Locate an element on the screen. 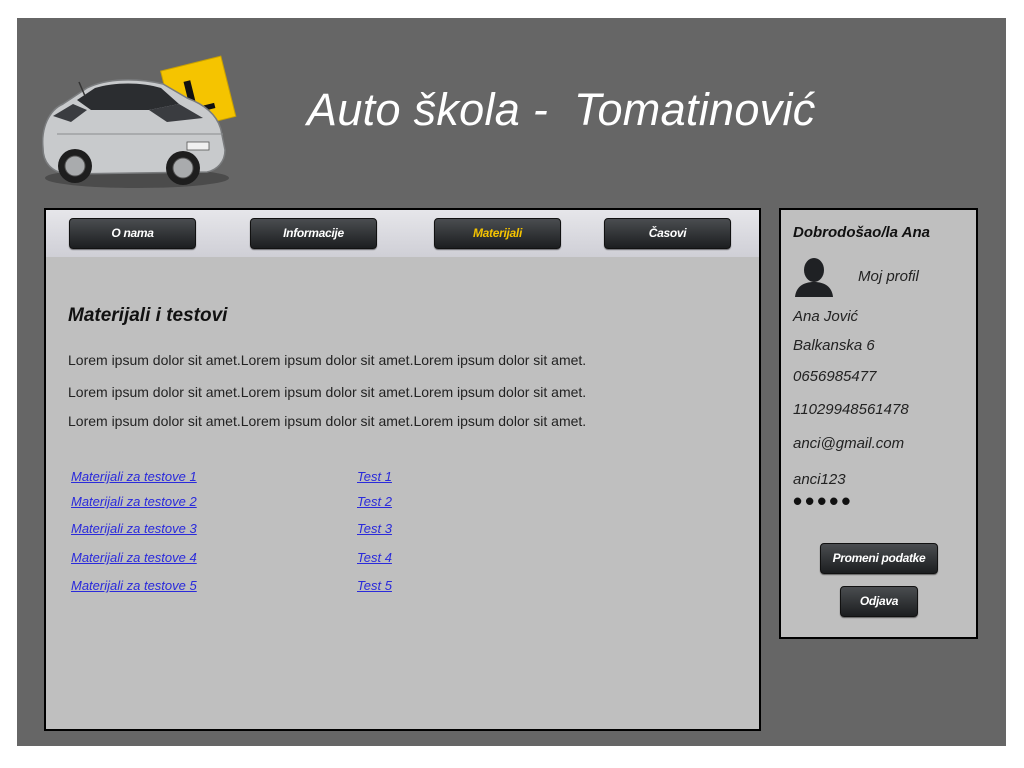 The image size is (1024, 768). site-title: Auto škola - Tomatinović is located at coordinates (561, 109).